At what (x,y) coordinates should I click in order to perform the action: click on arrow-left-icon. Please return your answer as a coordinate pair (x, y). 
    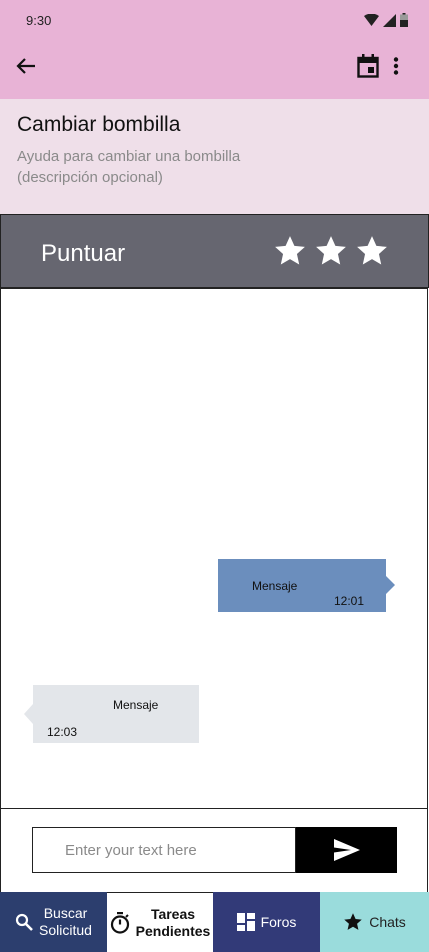
    Looking at the image, I should click on (25, 66).